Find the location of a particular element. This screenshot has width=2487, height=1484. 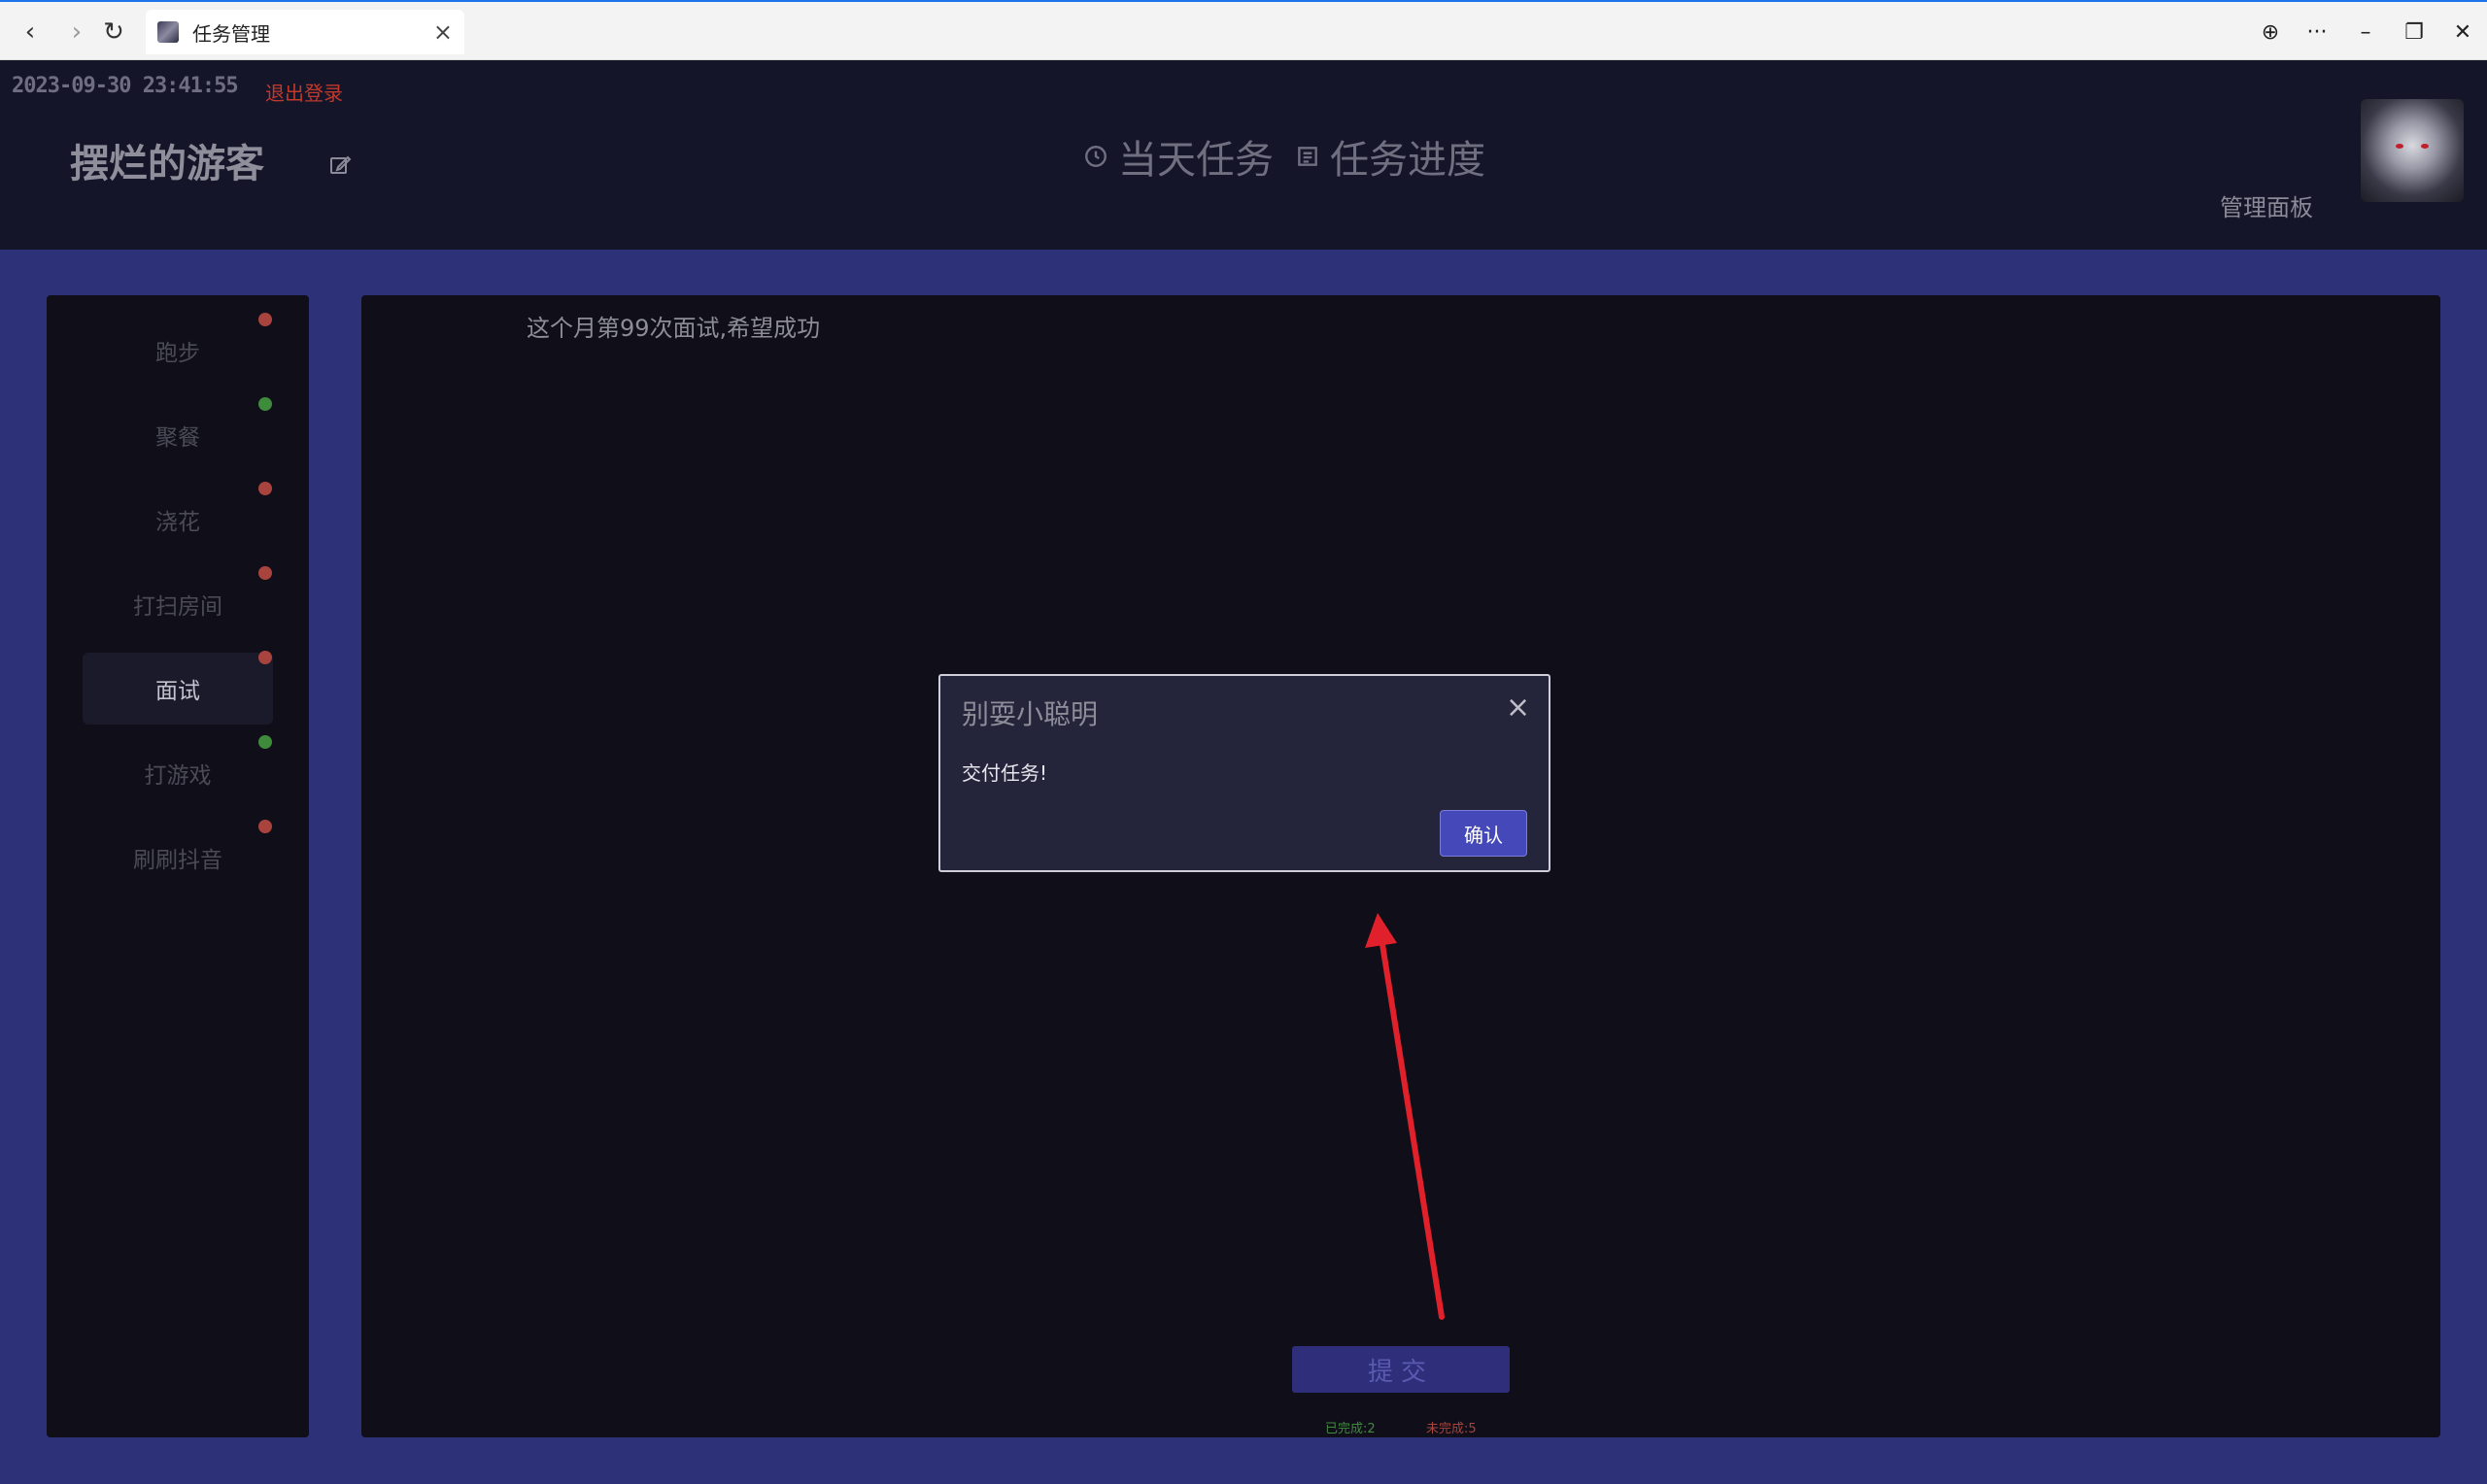

globe-button: ⊕ is located at coordinates (2270, 32).